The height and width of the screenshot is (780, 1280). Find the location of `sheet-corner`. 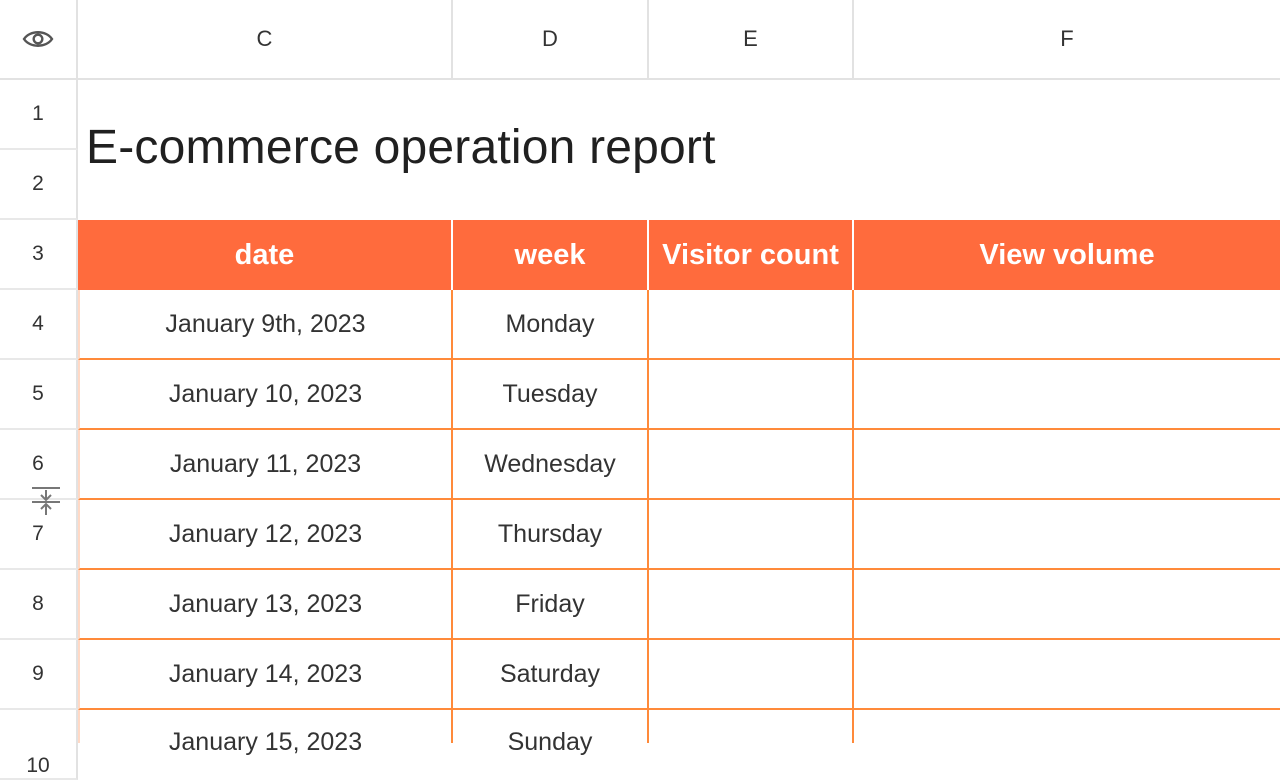

sheet-corner is located at coordinates (39, 40).